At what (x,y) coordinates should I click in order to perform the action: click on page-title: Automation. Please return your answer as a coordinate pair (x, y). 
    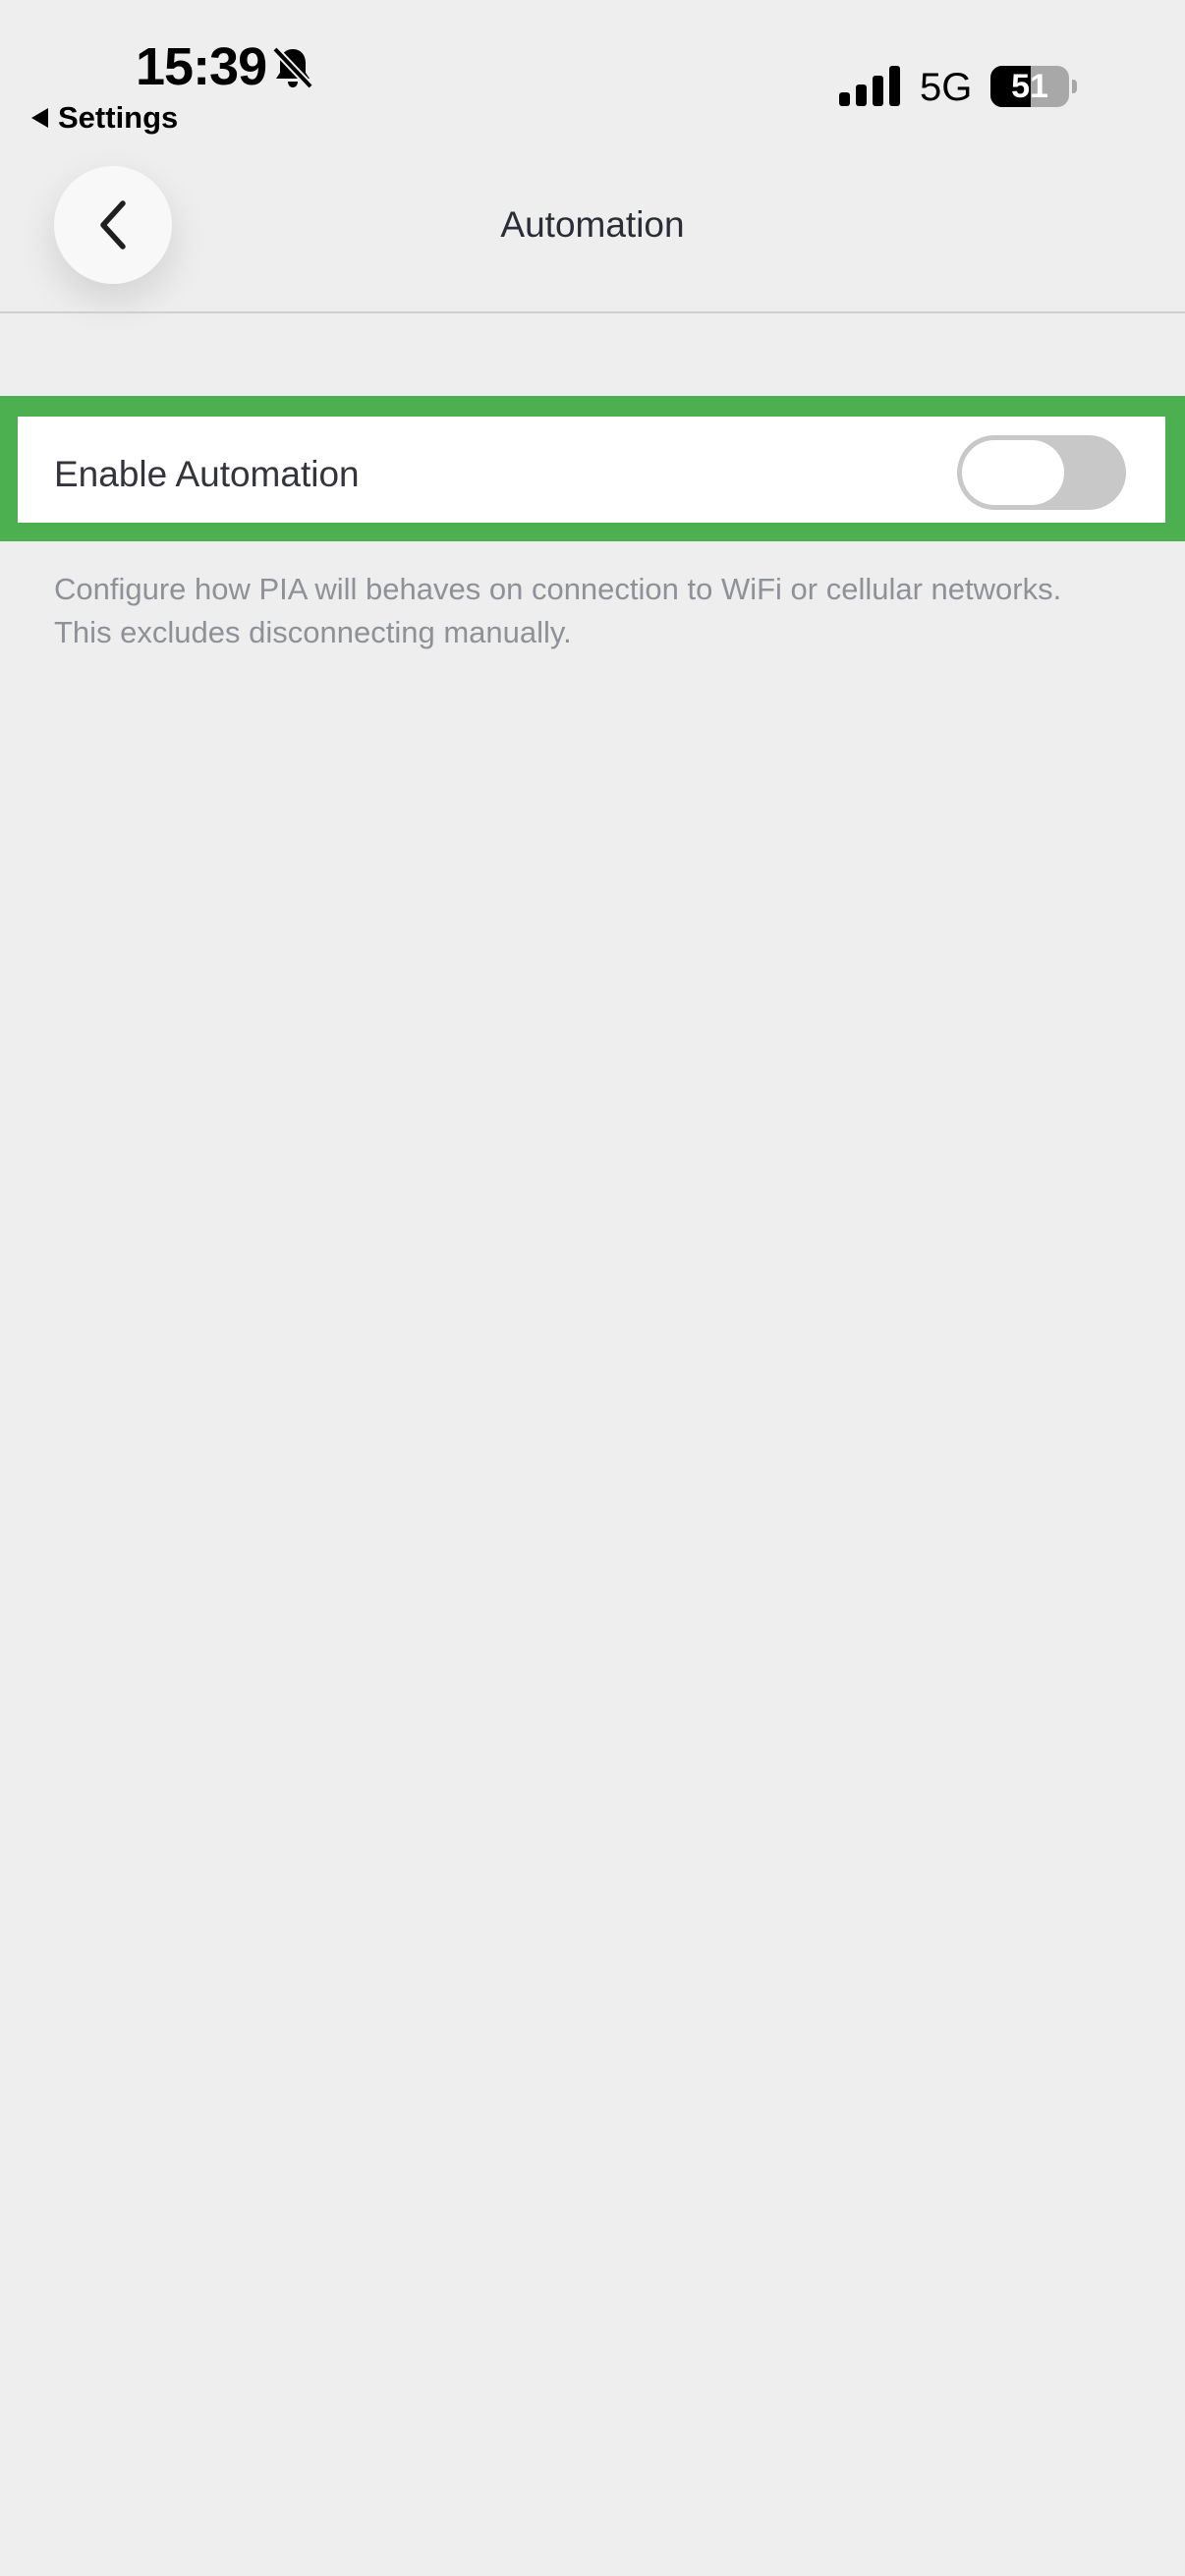
    Looking at the image, I should click on (592, 224).